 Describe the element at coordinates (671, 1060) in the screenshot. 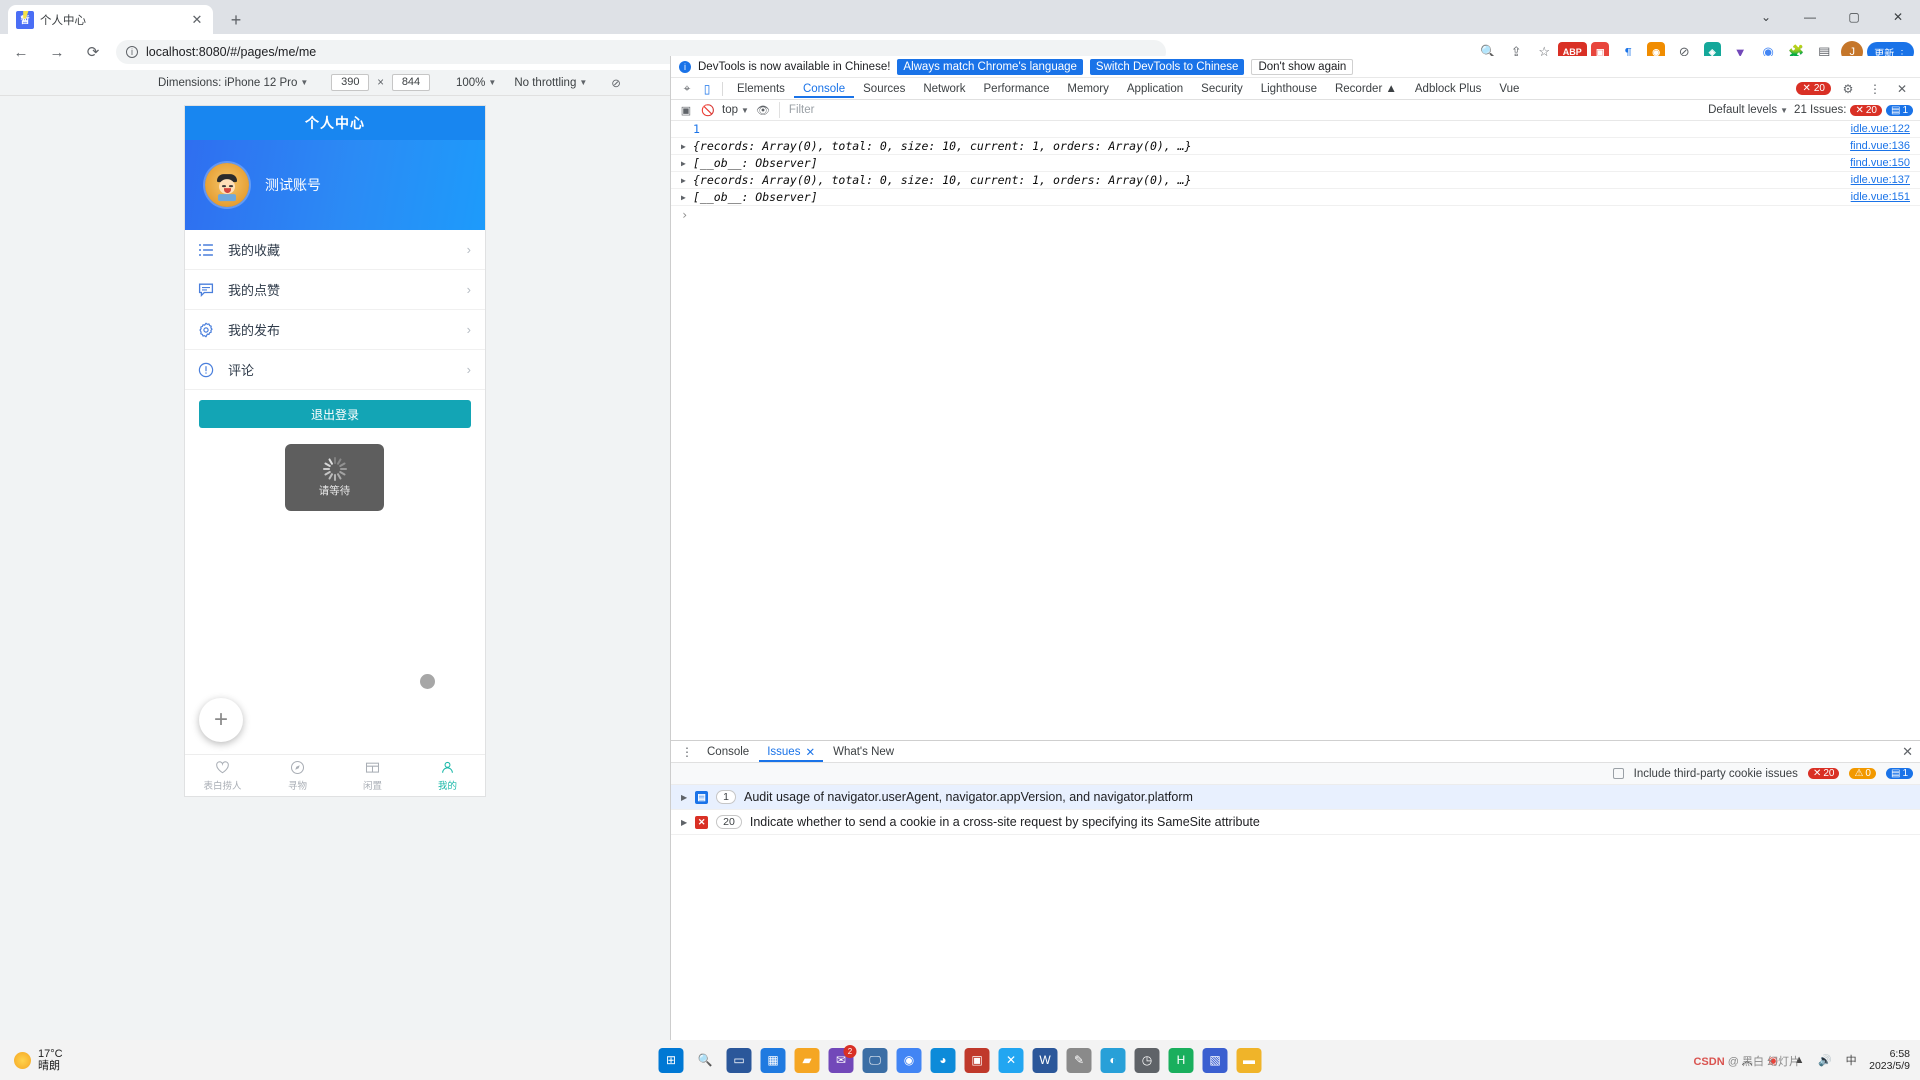

I see `start-icon: ⊞` at that location.